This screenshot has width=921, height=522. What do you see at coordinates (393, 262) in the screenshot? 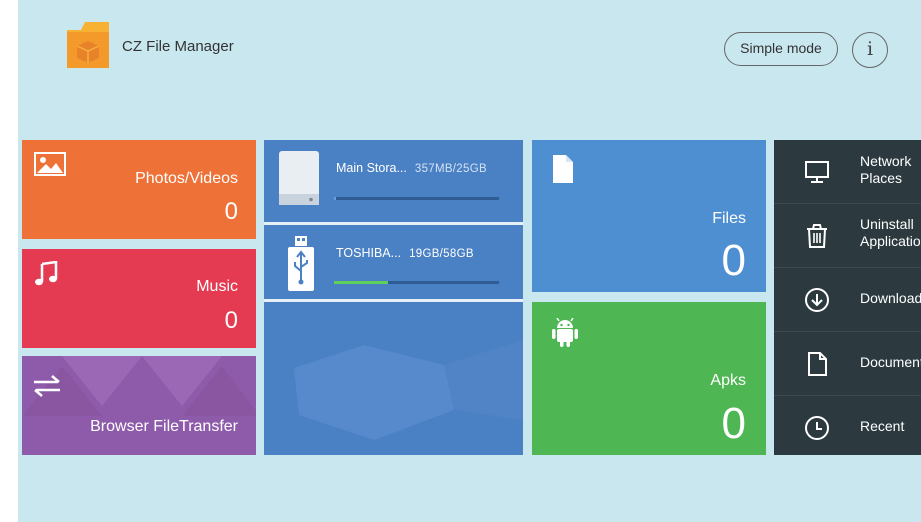
I see `storage-usb: TOSHIBA... 19GB/58GB` at bounding box center [393, 262].